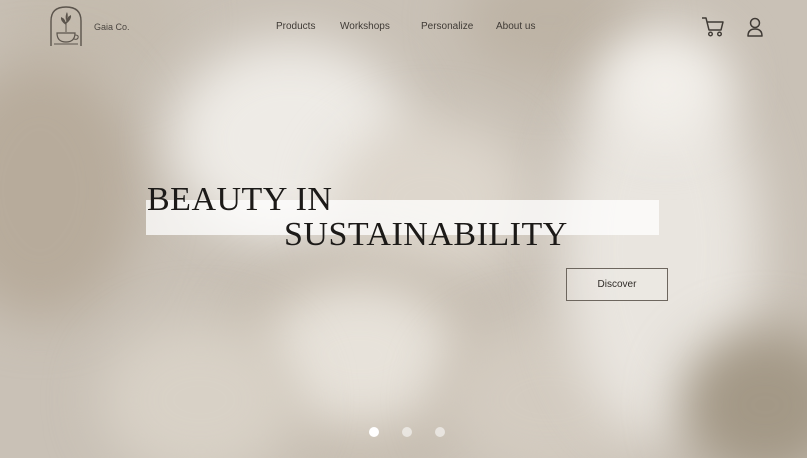 This screenshot has width=807, height=458. I want to click on hero-headline-line-1: BEAUTY IN, so click(240, 199).